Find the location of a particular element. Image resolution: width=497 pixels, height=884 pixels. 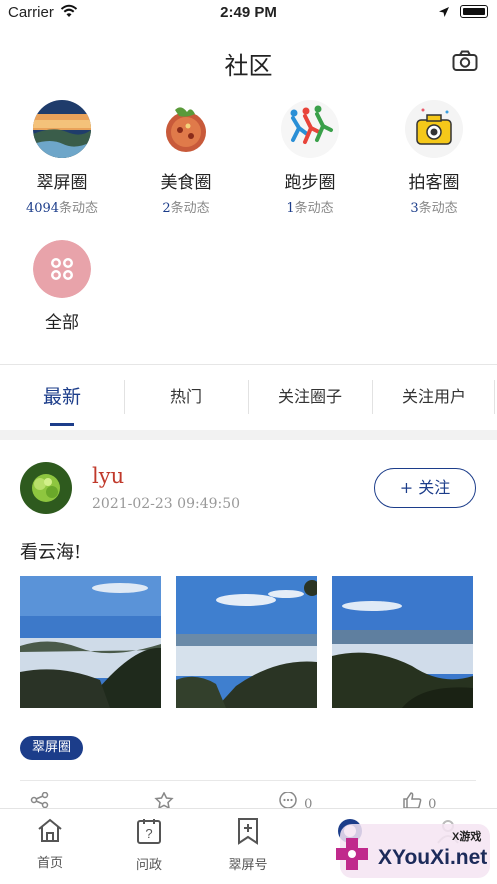

all-circles-avatar is located at coordinates (62, 269).